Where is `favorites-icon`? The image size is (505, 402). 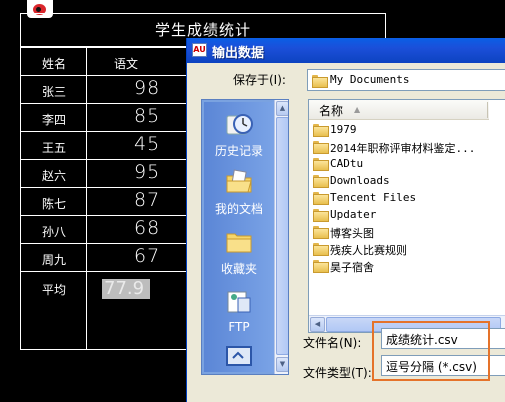
favorites-icon is located at coordinates (239, 243).